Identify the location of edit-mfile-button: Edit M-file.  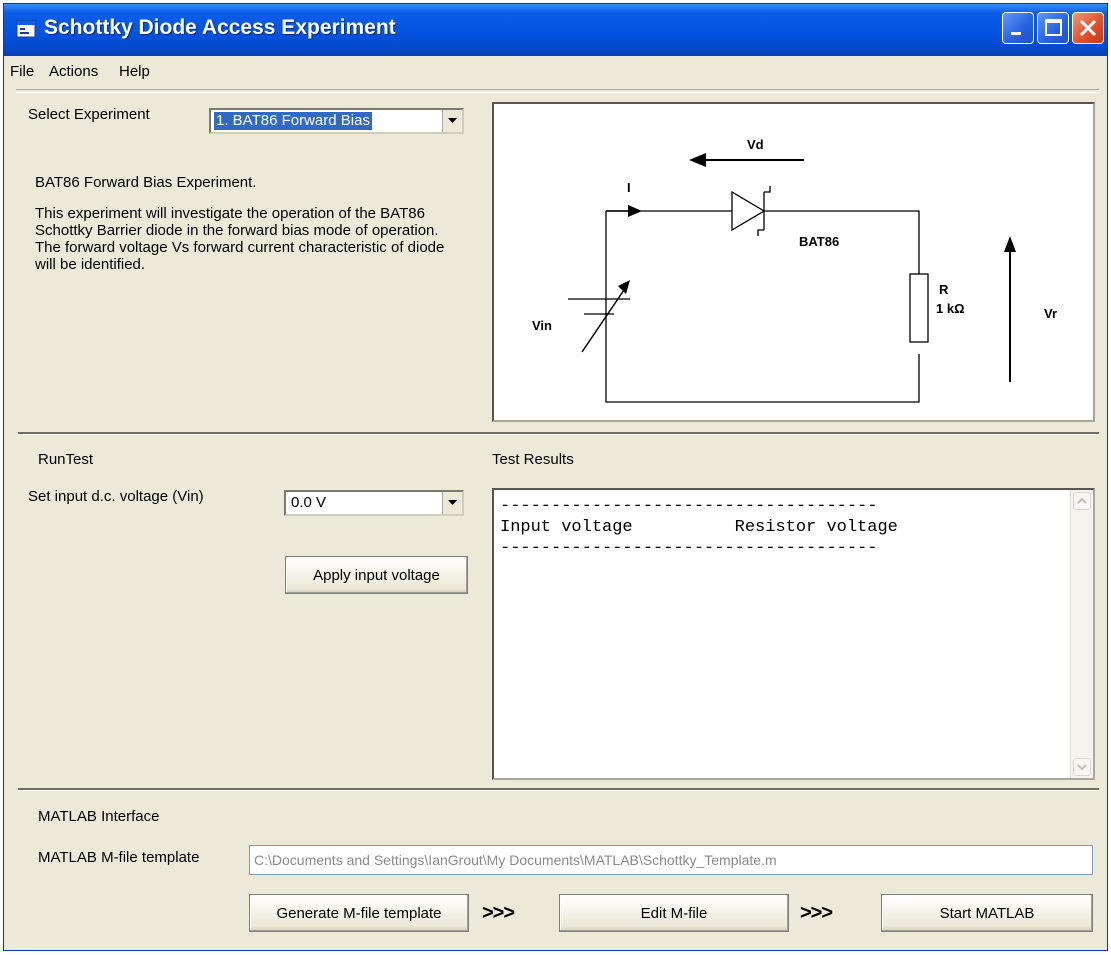
(674, 913).